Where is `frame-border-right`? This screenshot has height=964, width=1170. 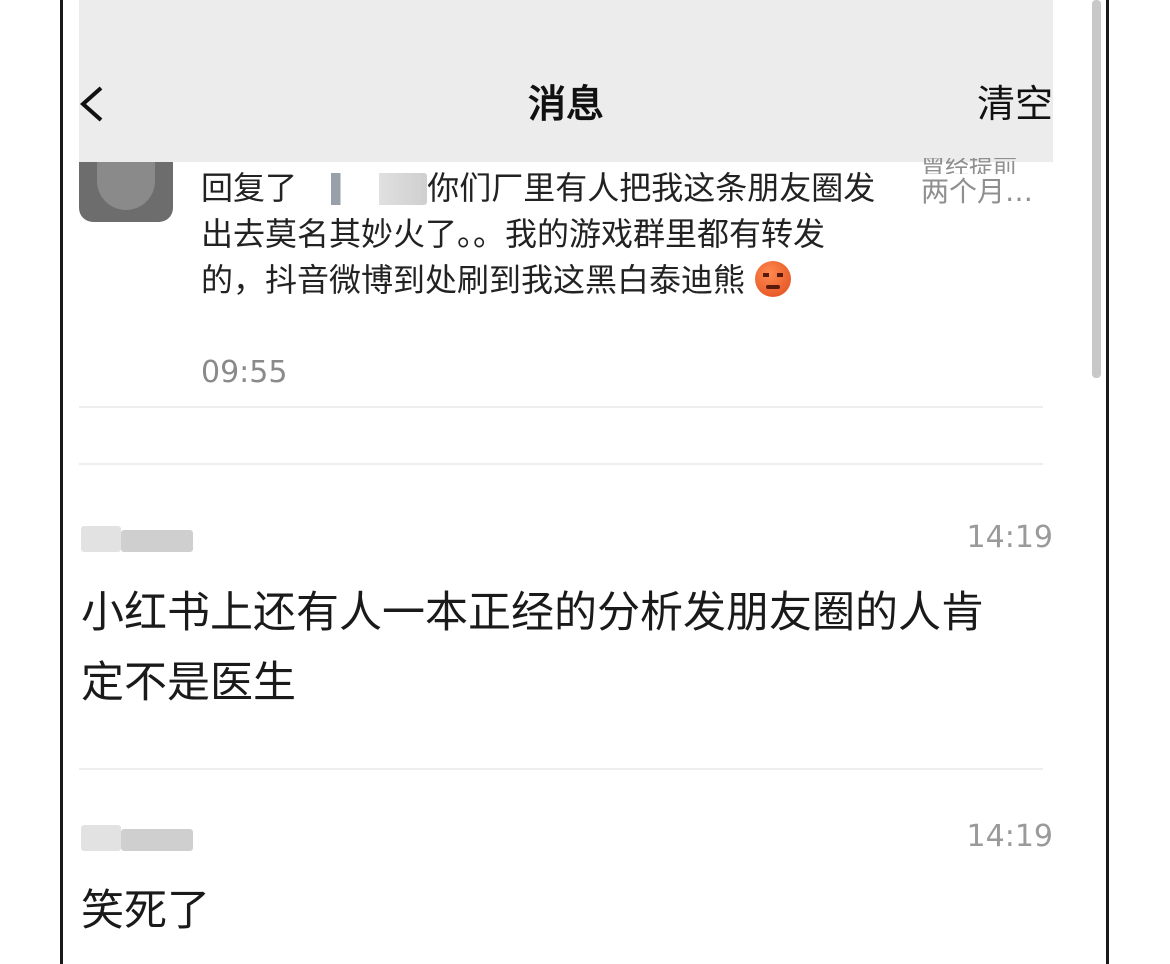
frame-border-right is located at coordinates (1107, 482).